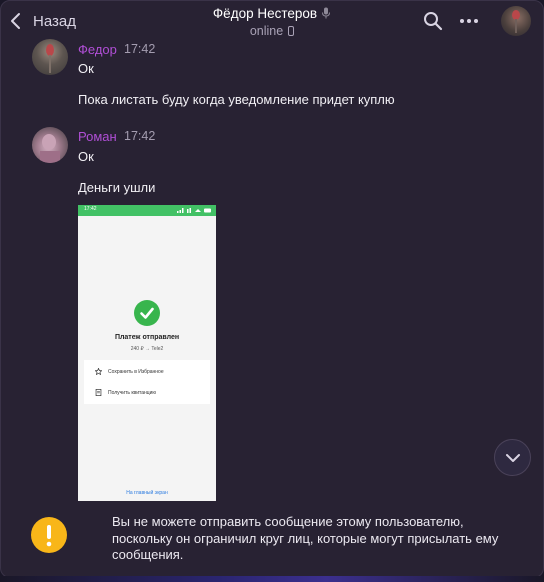  I want to click on action-save-favorites: Сохранить в Избранное, so click(147, 372).